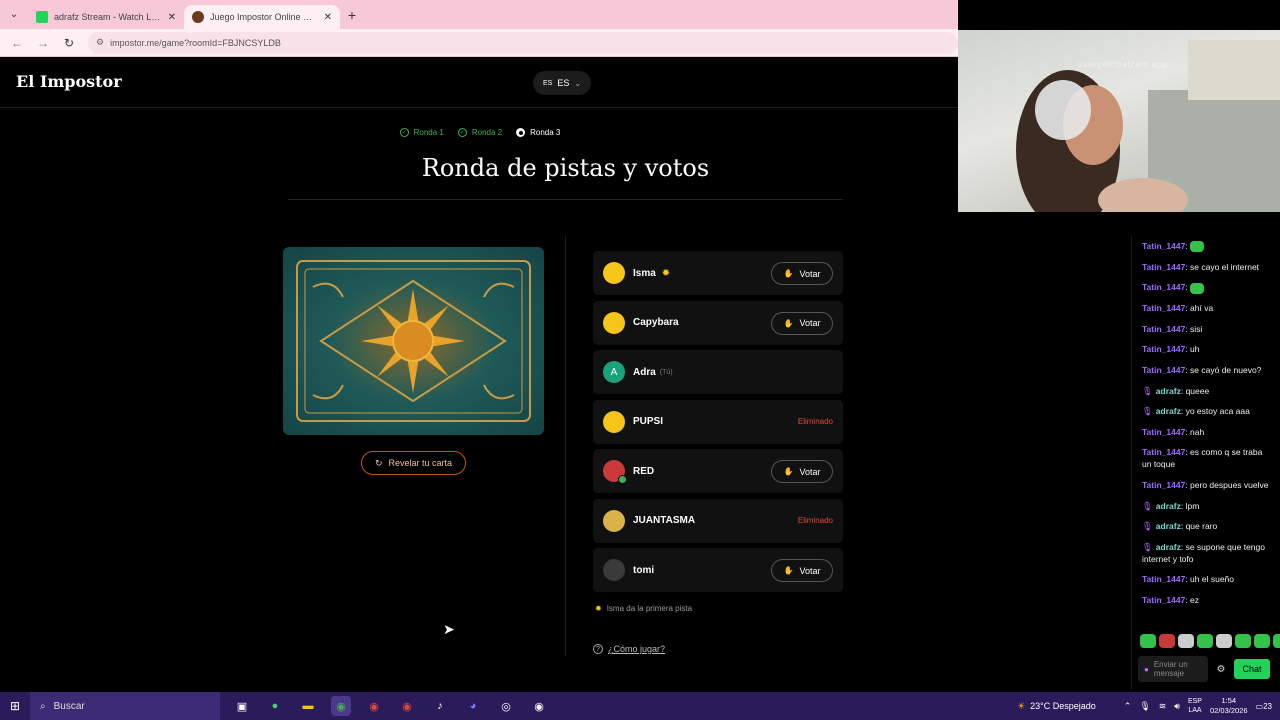  What do you see at coordinates (1194, 701) in the screenshot?
I see `lang-code: ESP` at bounding box center [1194, 701].